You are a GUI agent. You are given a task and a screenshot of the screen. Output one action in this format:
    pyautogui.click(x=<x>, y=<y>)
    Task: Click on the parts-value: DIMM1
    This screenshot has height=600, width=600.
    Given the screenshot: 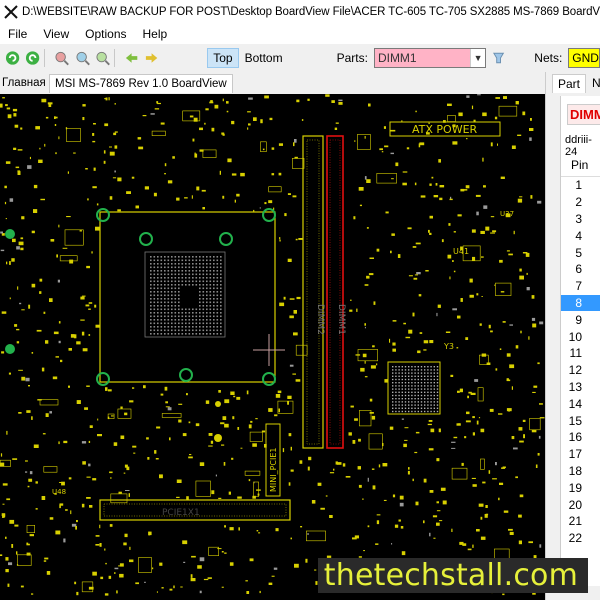 What is the action you would take?
    pyautogui.click(x=397, y=58)
    